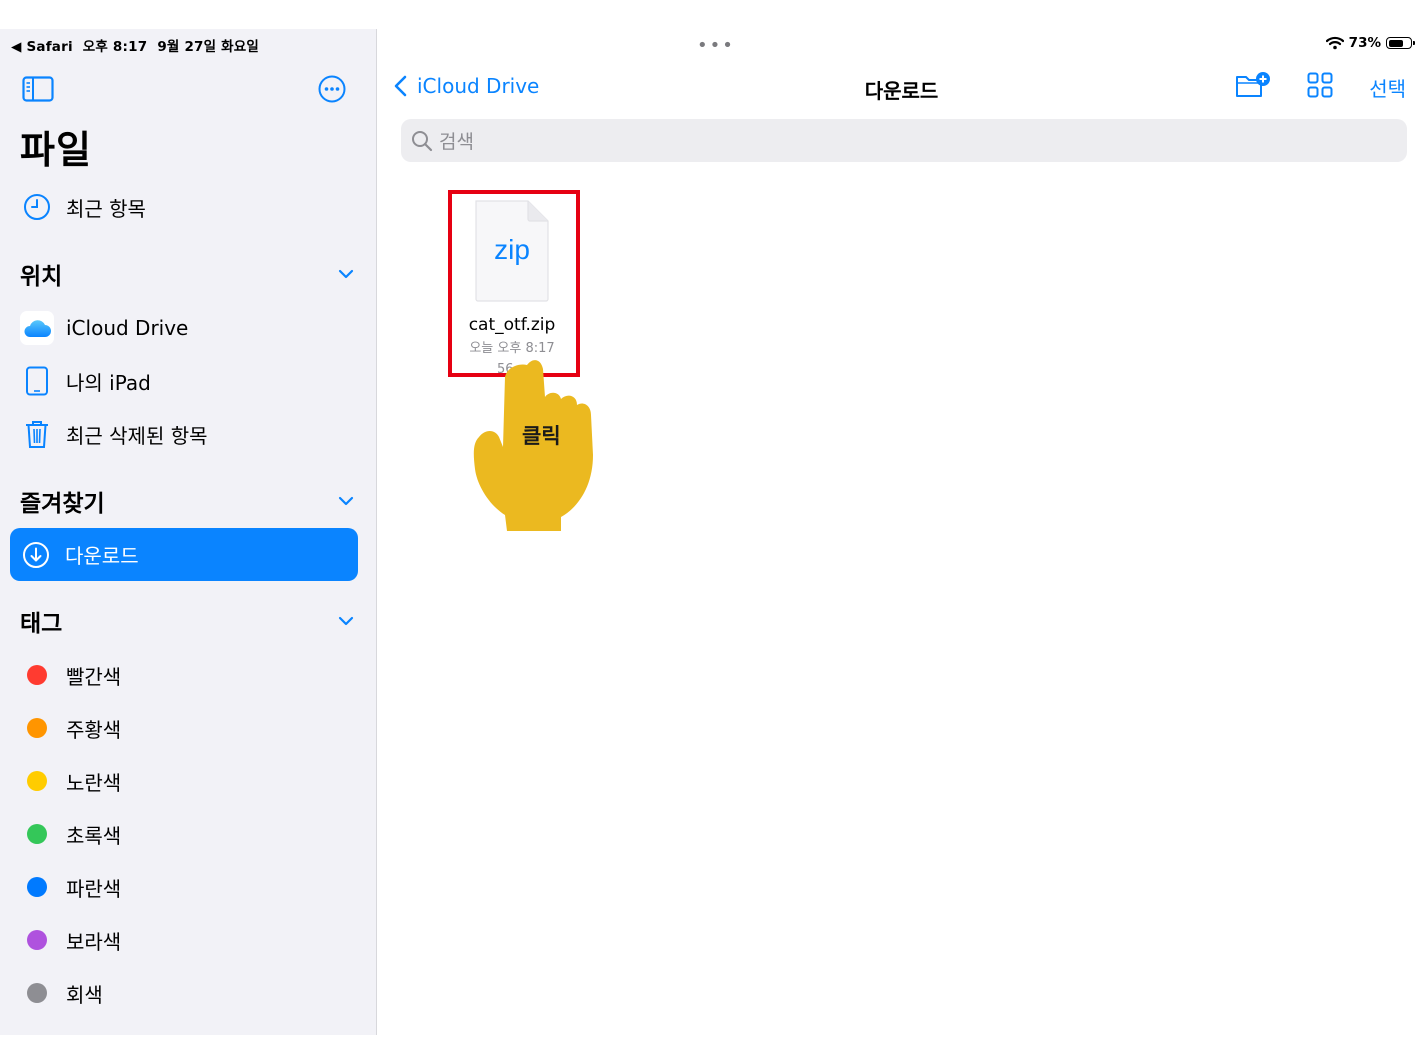 The width and height of the screenshot is (1426, 1052). I want to click on multitask-handle: •••, so click(716, 45).